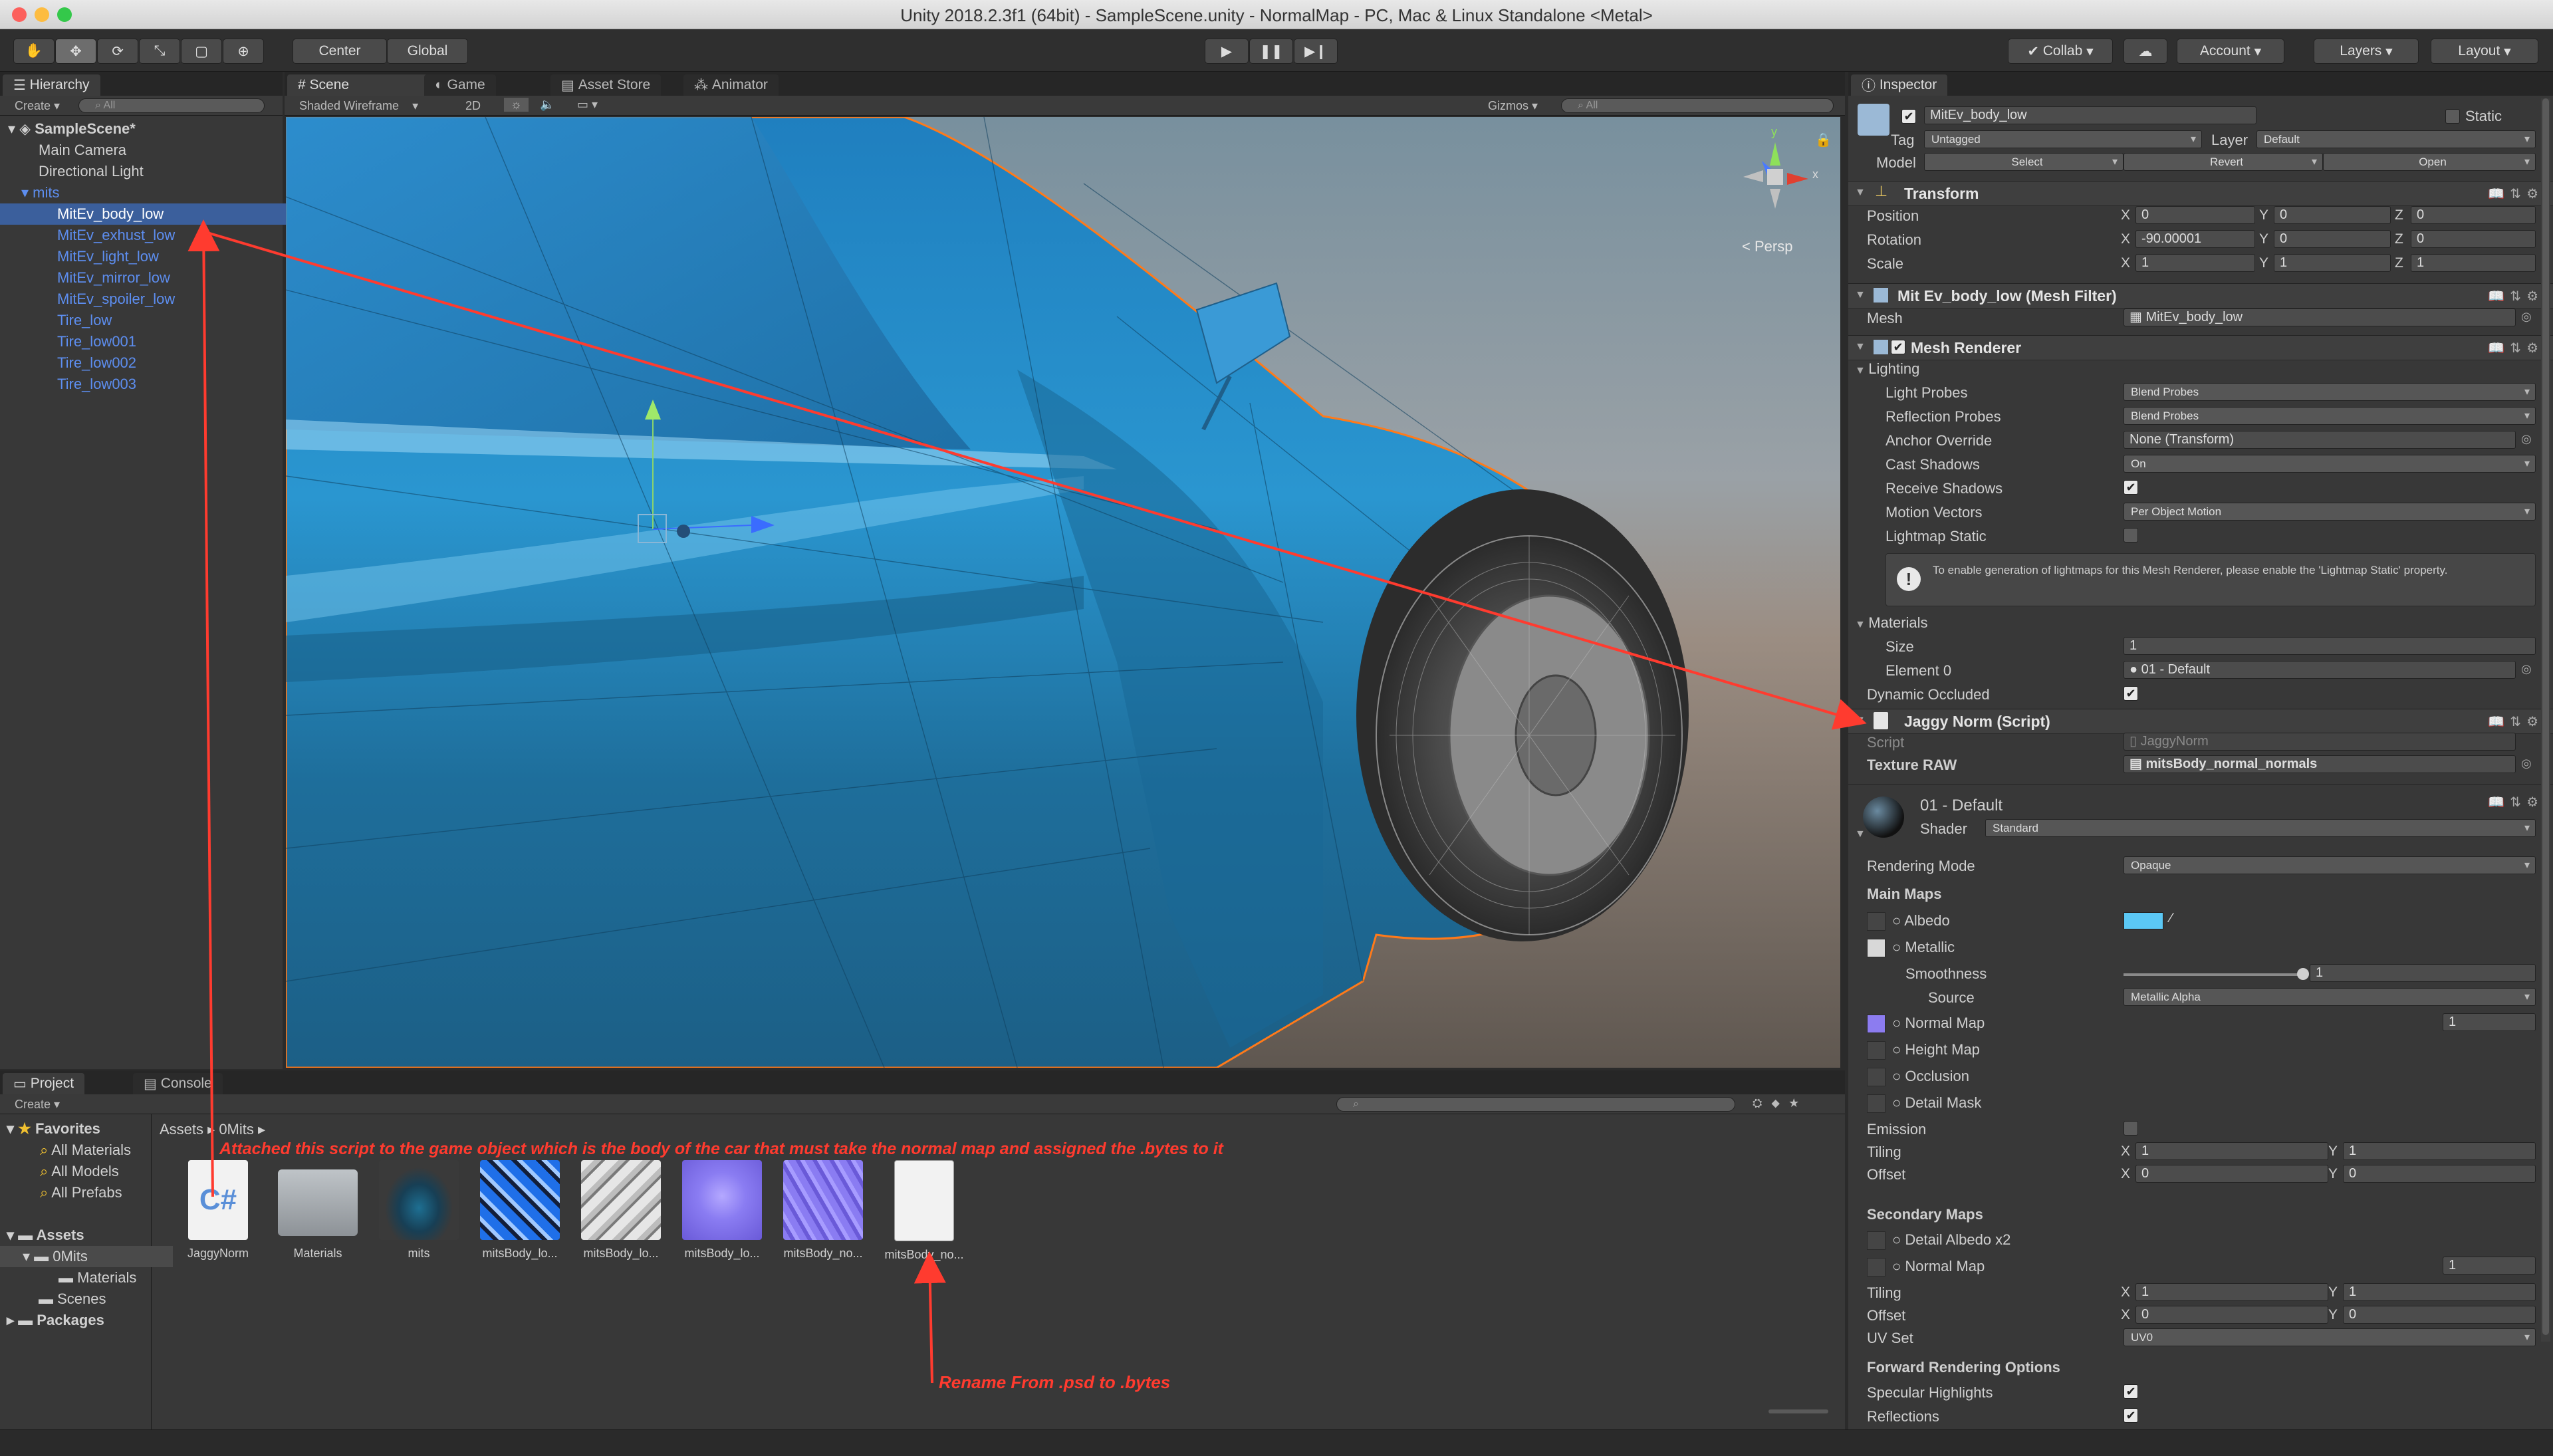  Describe the element at coordinates (2131, 1416) in the screenshot. I see `reflections-checkbox: ✔` at that location.